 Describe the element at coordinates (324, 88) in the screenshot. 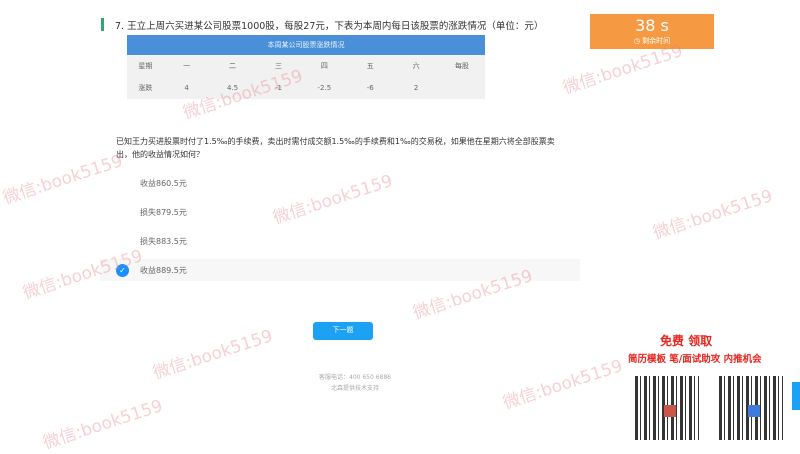

I see `table-cell: -2.5` at that location.